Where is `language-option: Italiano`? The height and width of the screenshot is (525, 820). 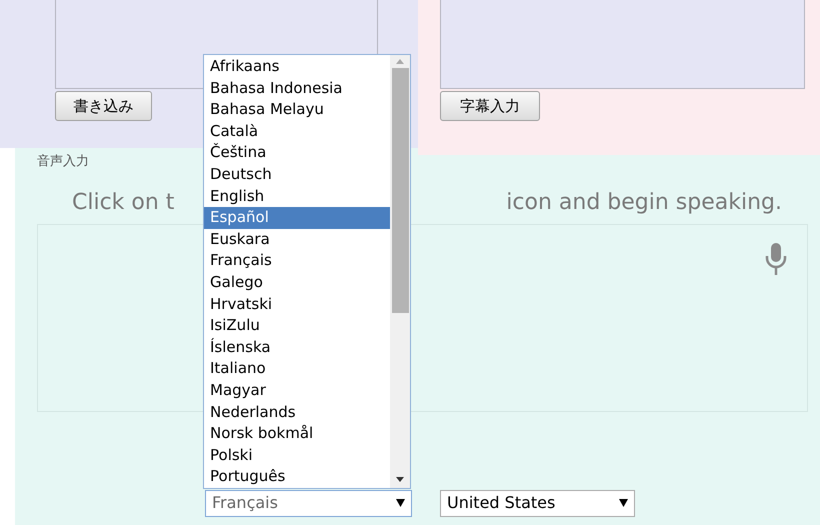 language-option: Italiano is located at coordinates (297, 369).